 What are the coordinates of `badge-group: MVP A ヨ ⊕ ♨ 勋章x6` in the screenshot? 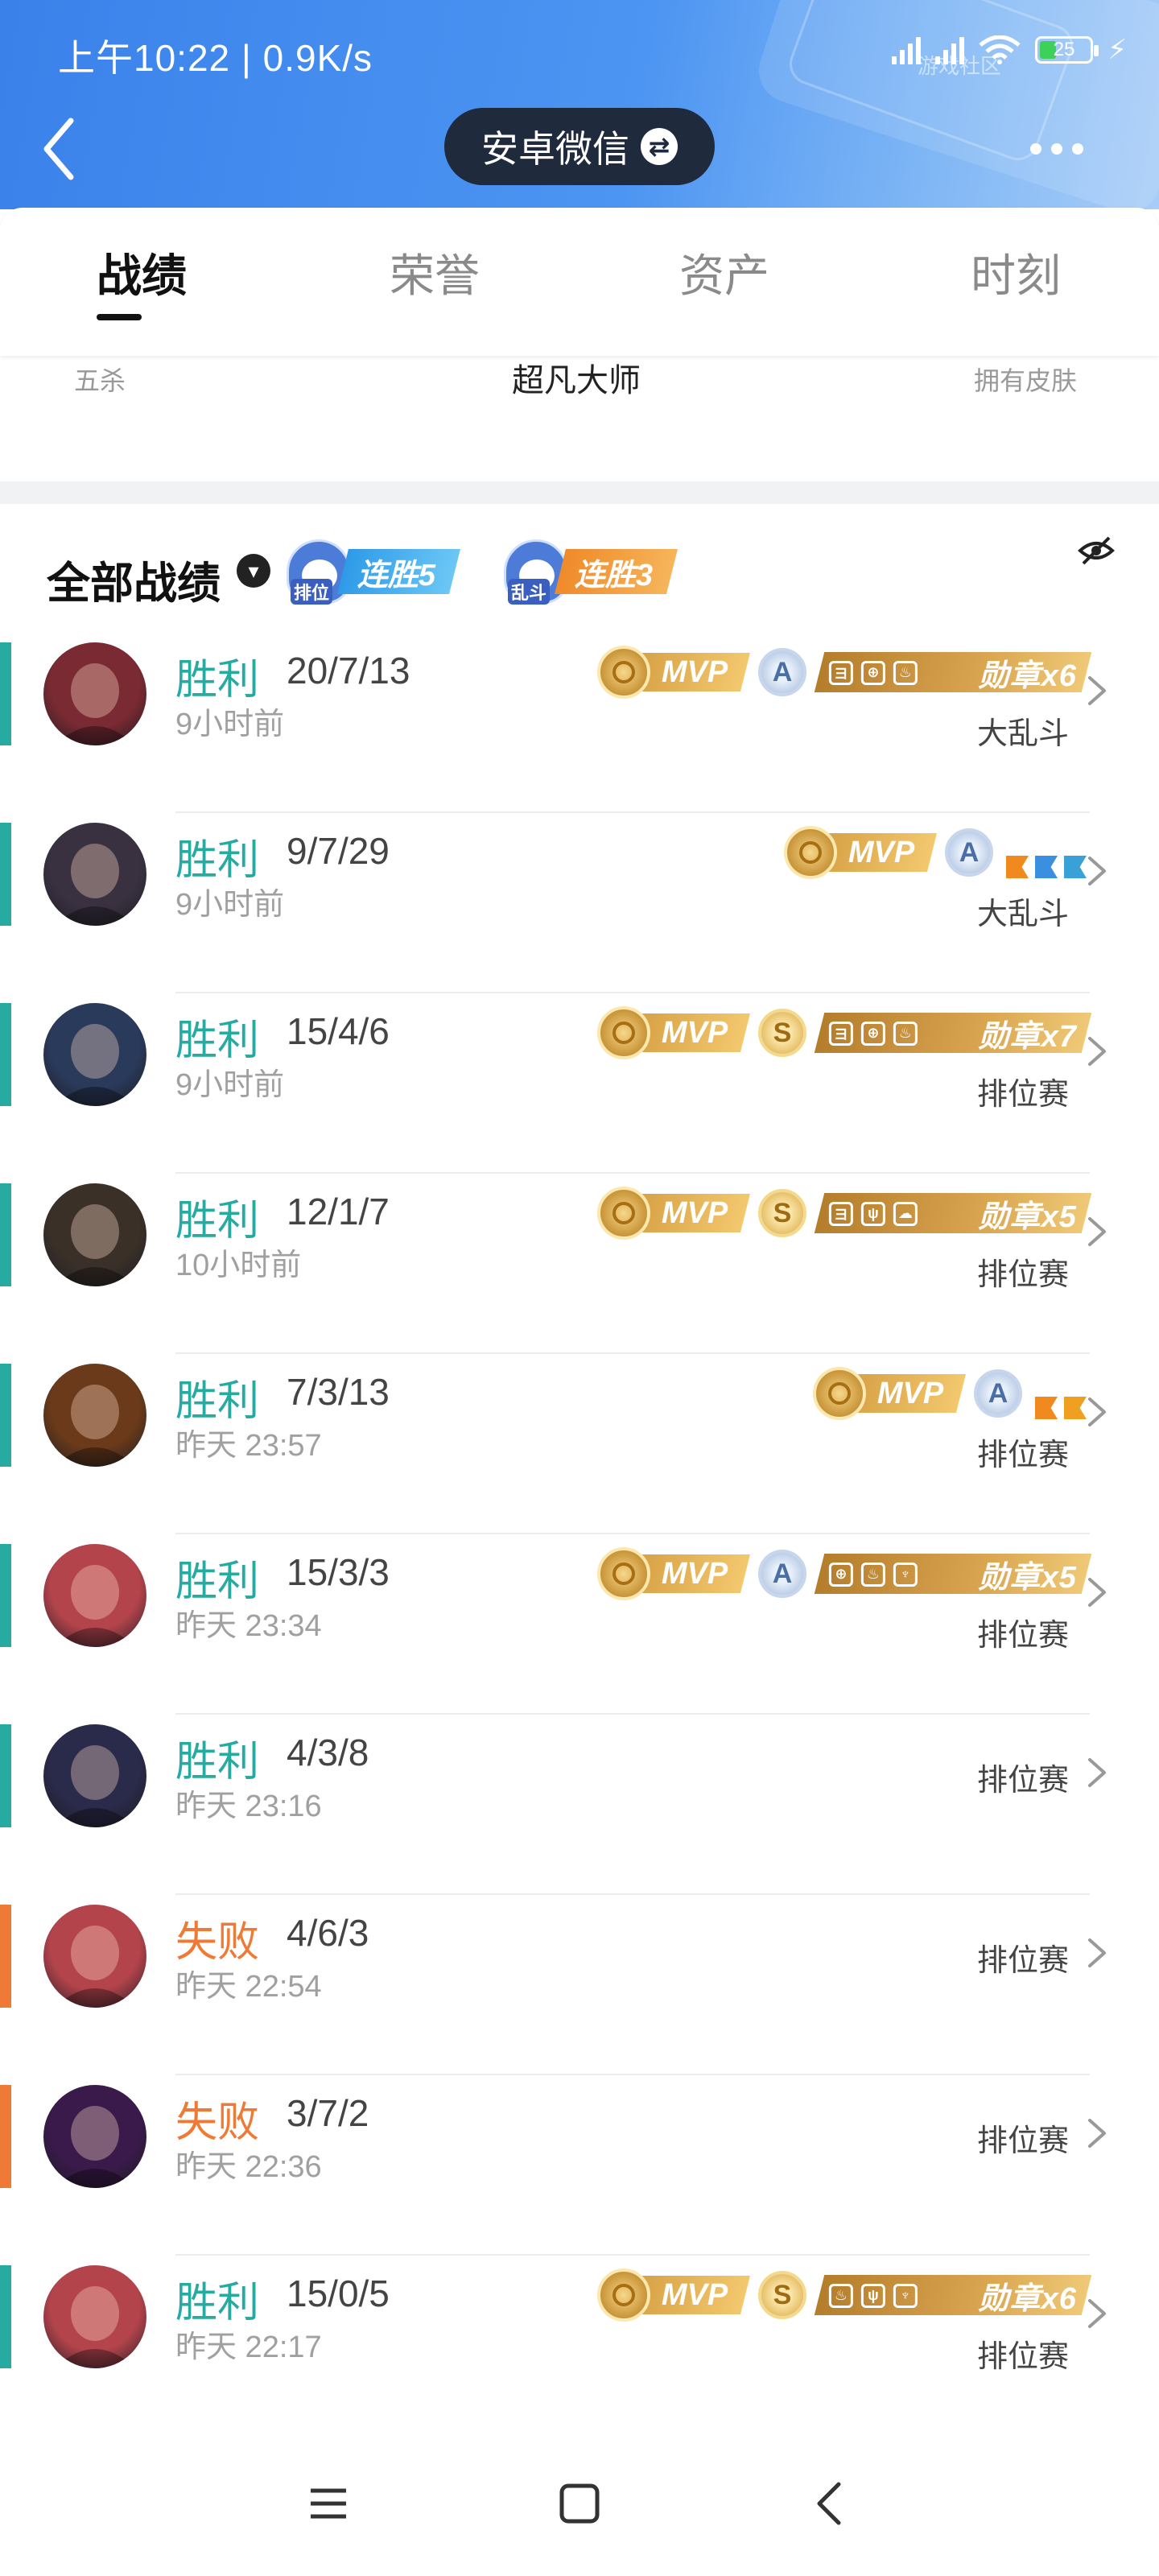 It's located at (844, 672).